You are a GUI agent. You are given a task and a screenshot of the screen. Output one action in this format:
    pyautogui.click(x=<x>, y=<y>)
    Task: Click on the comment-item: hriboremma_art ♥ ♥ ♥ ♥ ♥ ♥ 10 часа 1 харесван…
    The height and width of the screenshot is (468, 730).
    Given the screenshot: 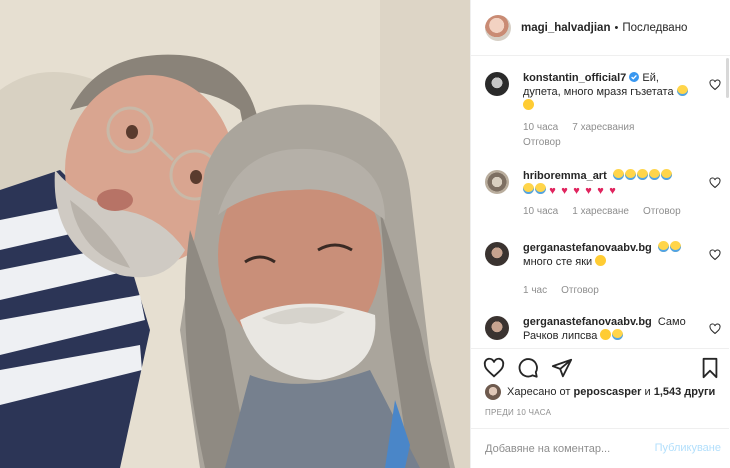 What is the action you would take?
    pyautogui.click(x=603, y=193)
    